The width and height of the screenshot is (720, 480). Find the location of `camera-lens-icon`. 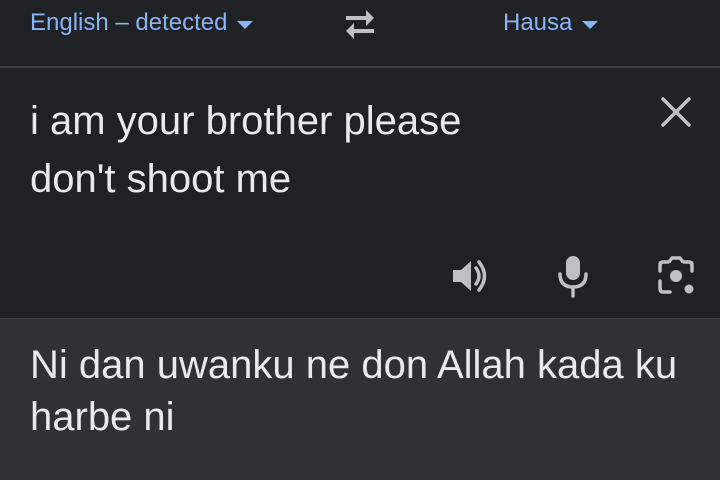

camera-lens-icon is located at coordinates (676, 275).